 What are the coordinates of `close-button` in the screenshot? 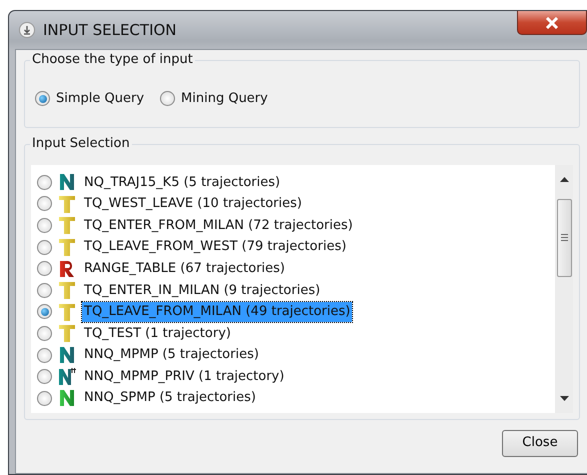 It's located at (552, 23).